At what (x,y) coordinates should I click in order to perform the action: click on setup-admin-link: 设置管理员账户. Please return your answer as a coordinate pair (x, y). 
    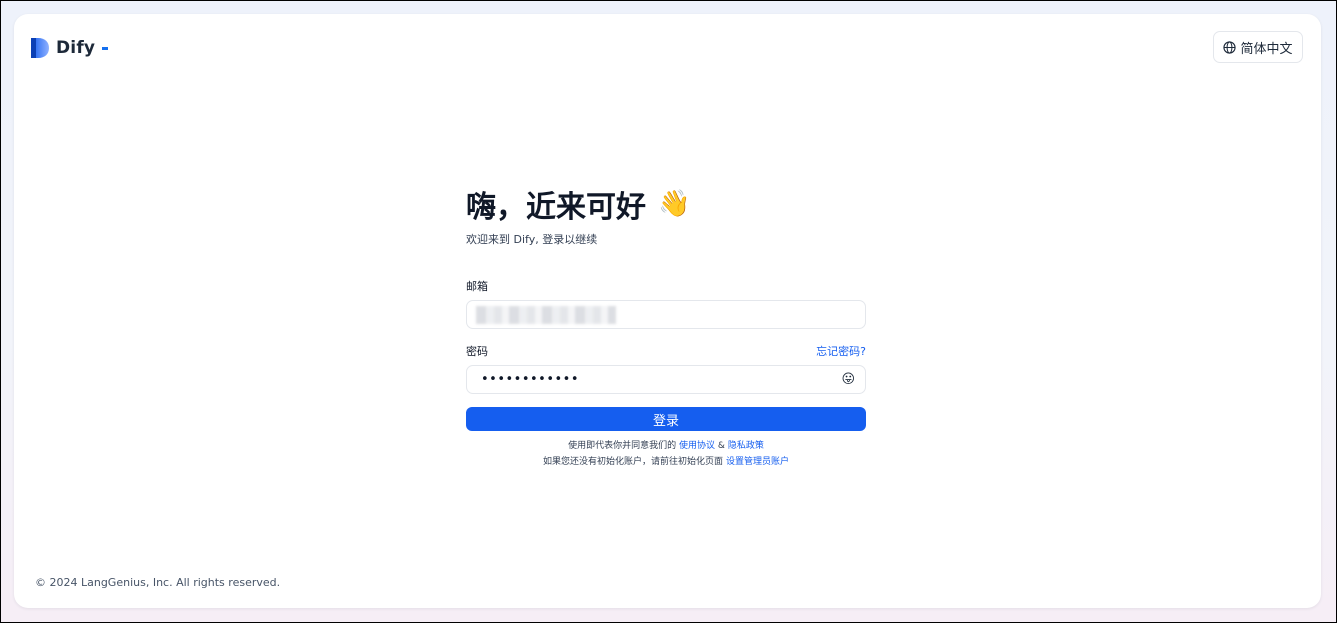
    Looking at the image, I should click on (757, 462).